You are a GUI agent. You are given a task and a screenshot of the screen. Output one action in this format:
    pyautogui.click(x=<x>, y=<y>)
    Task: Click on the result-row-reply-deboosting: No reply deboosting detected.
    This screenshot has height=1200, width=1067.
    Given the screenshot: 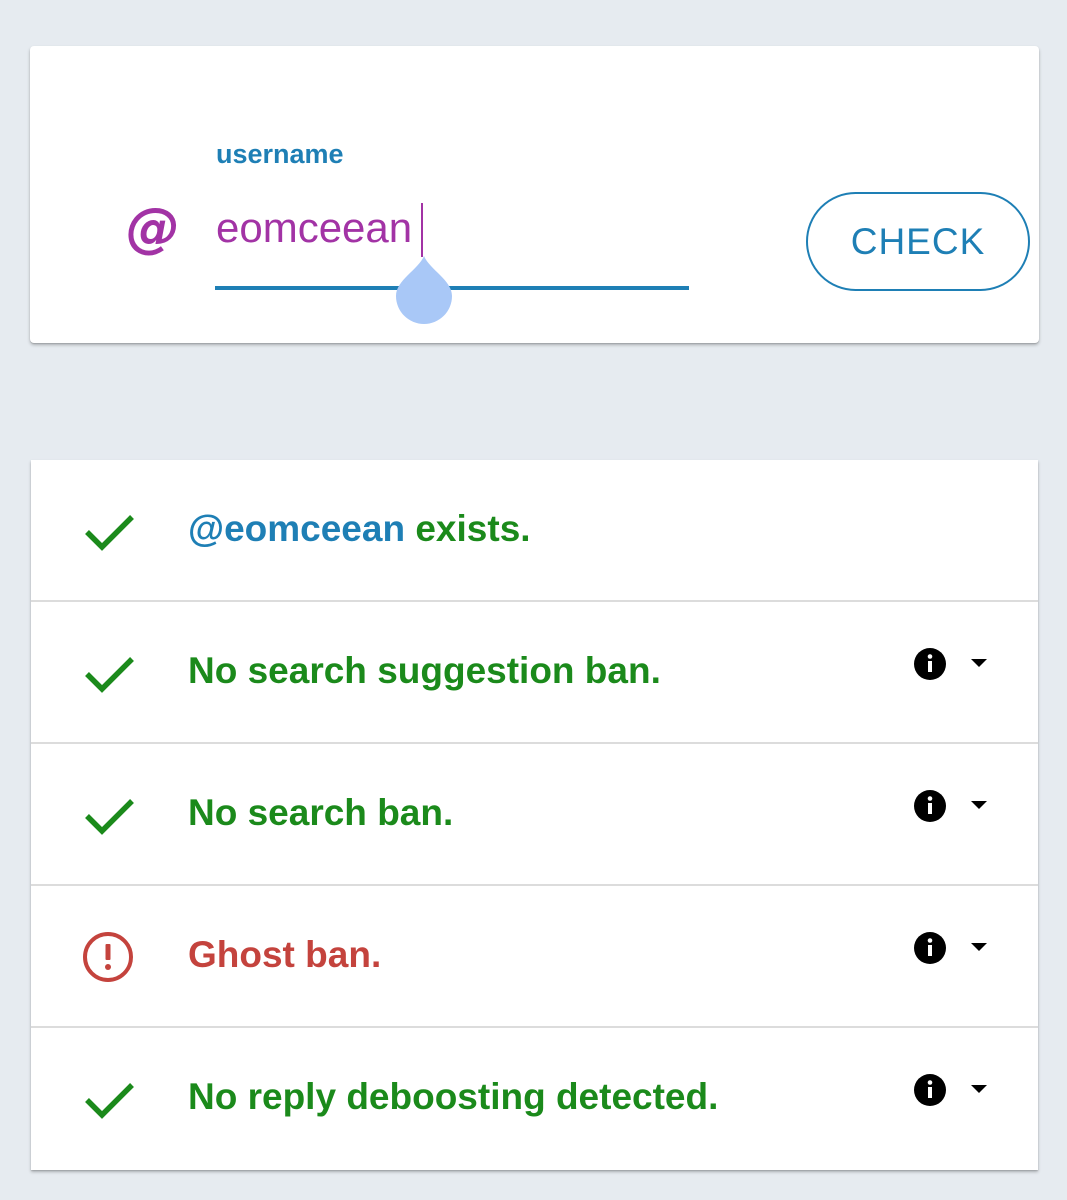 What is the action you would take?
    pyautogui.click(x=534, y=1099)
    